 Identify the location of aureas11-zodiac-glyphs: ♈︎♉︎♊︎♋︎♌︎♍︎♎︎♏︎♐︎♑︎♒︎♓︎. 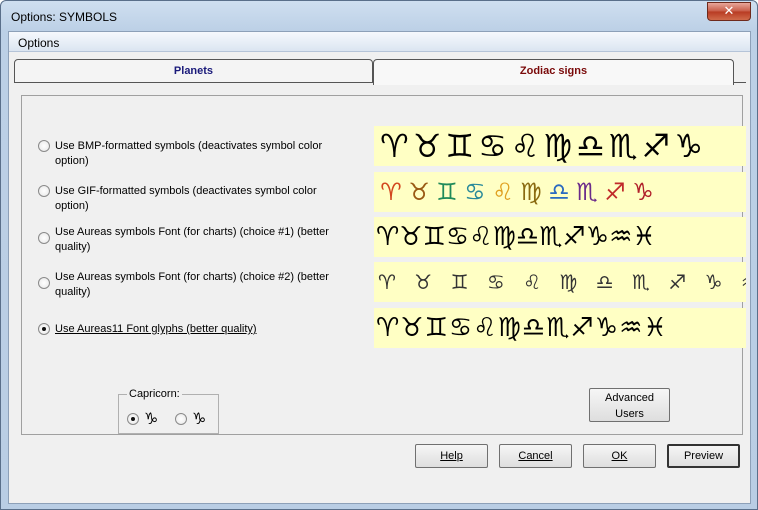
(522, 328).